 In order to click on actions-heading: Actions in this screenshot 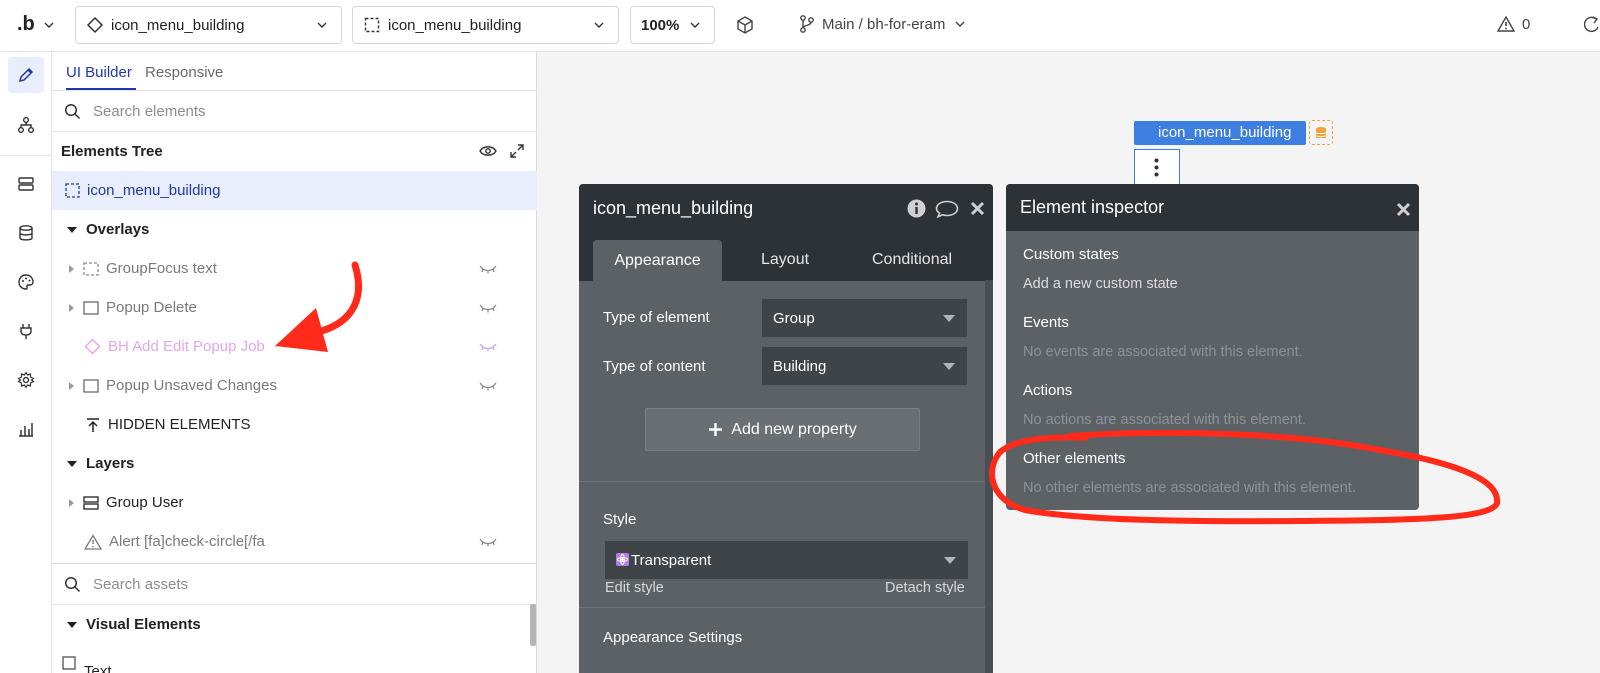, I will do `click(1048, 390)`.